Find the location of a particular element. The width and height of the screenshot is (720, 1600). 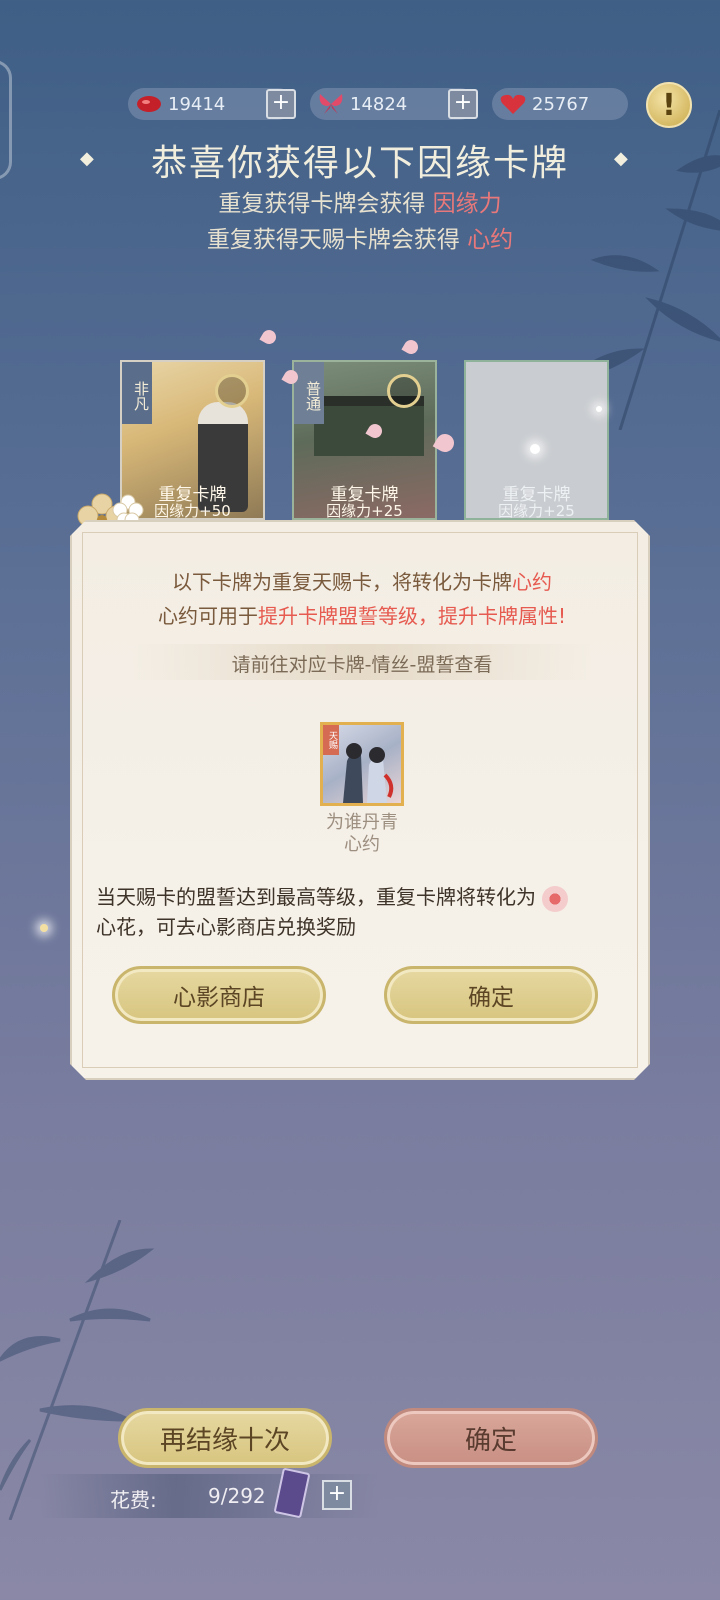

reward-card-name: 为谁丹青 心约 is located at coordinates (362, 834).